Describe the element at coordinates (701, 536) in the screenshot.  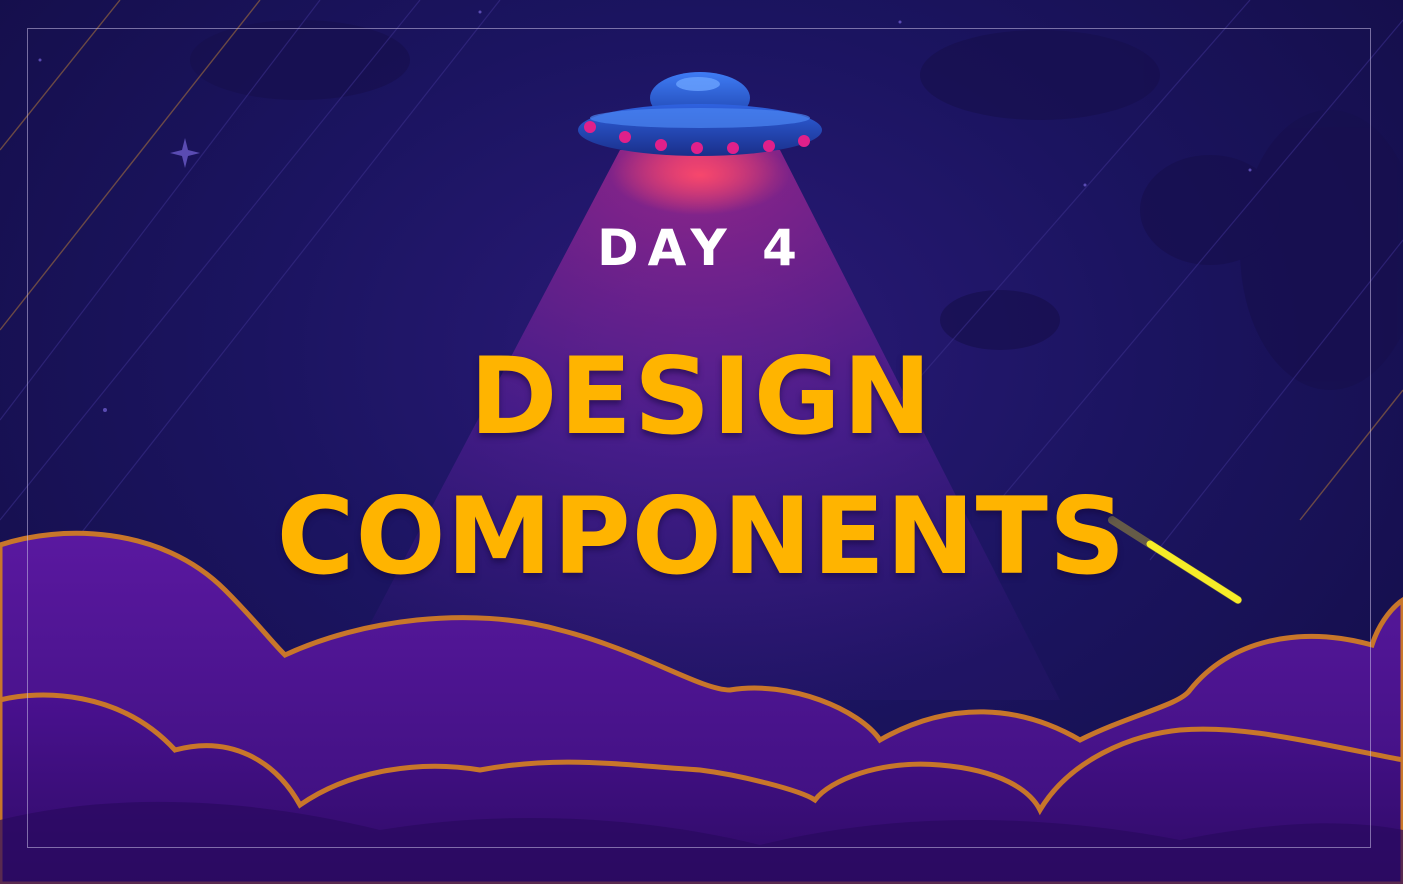
I see `title-line-2: COMPONENTS` at that location.